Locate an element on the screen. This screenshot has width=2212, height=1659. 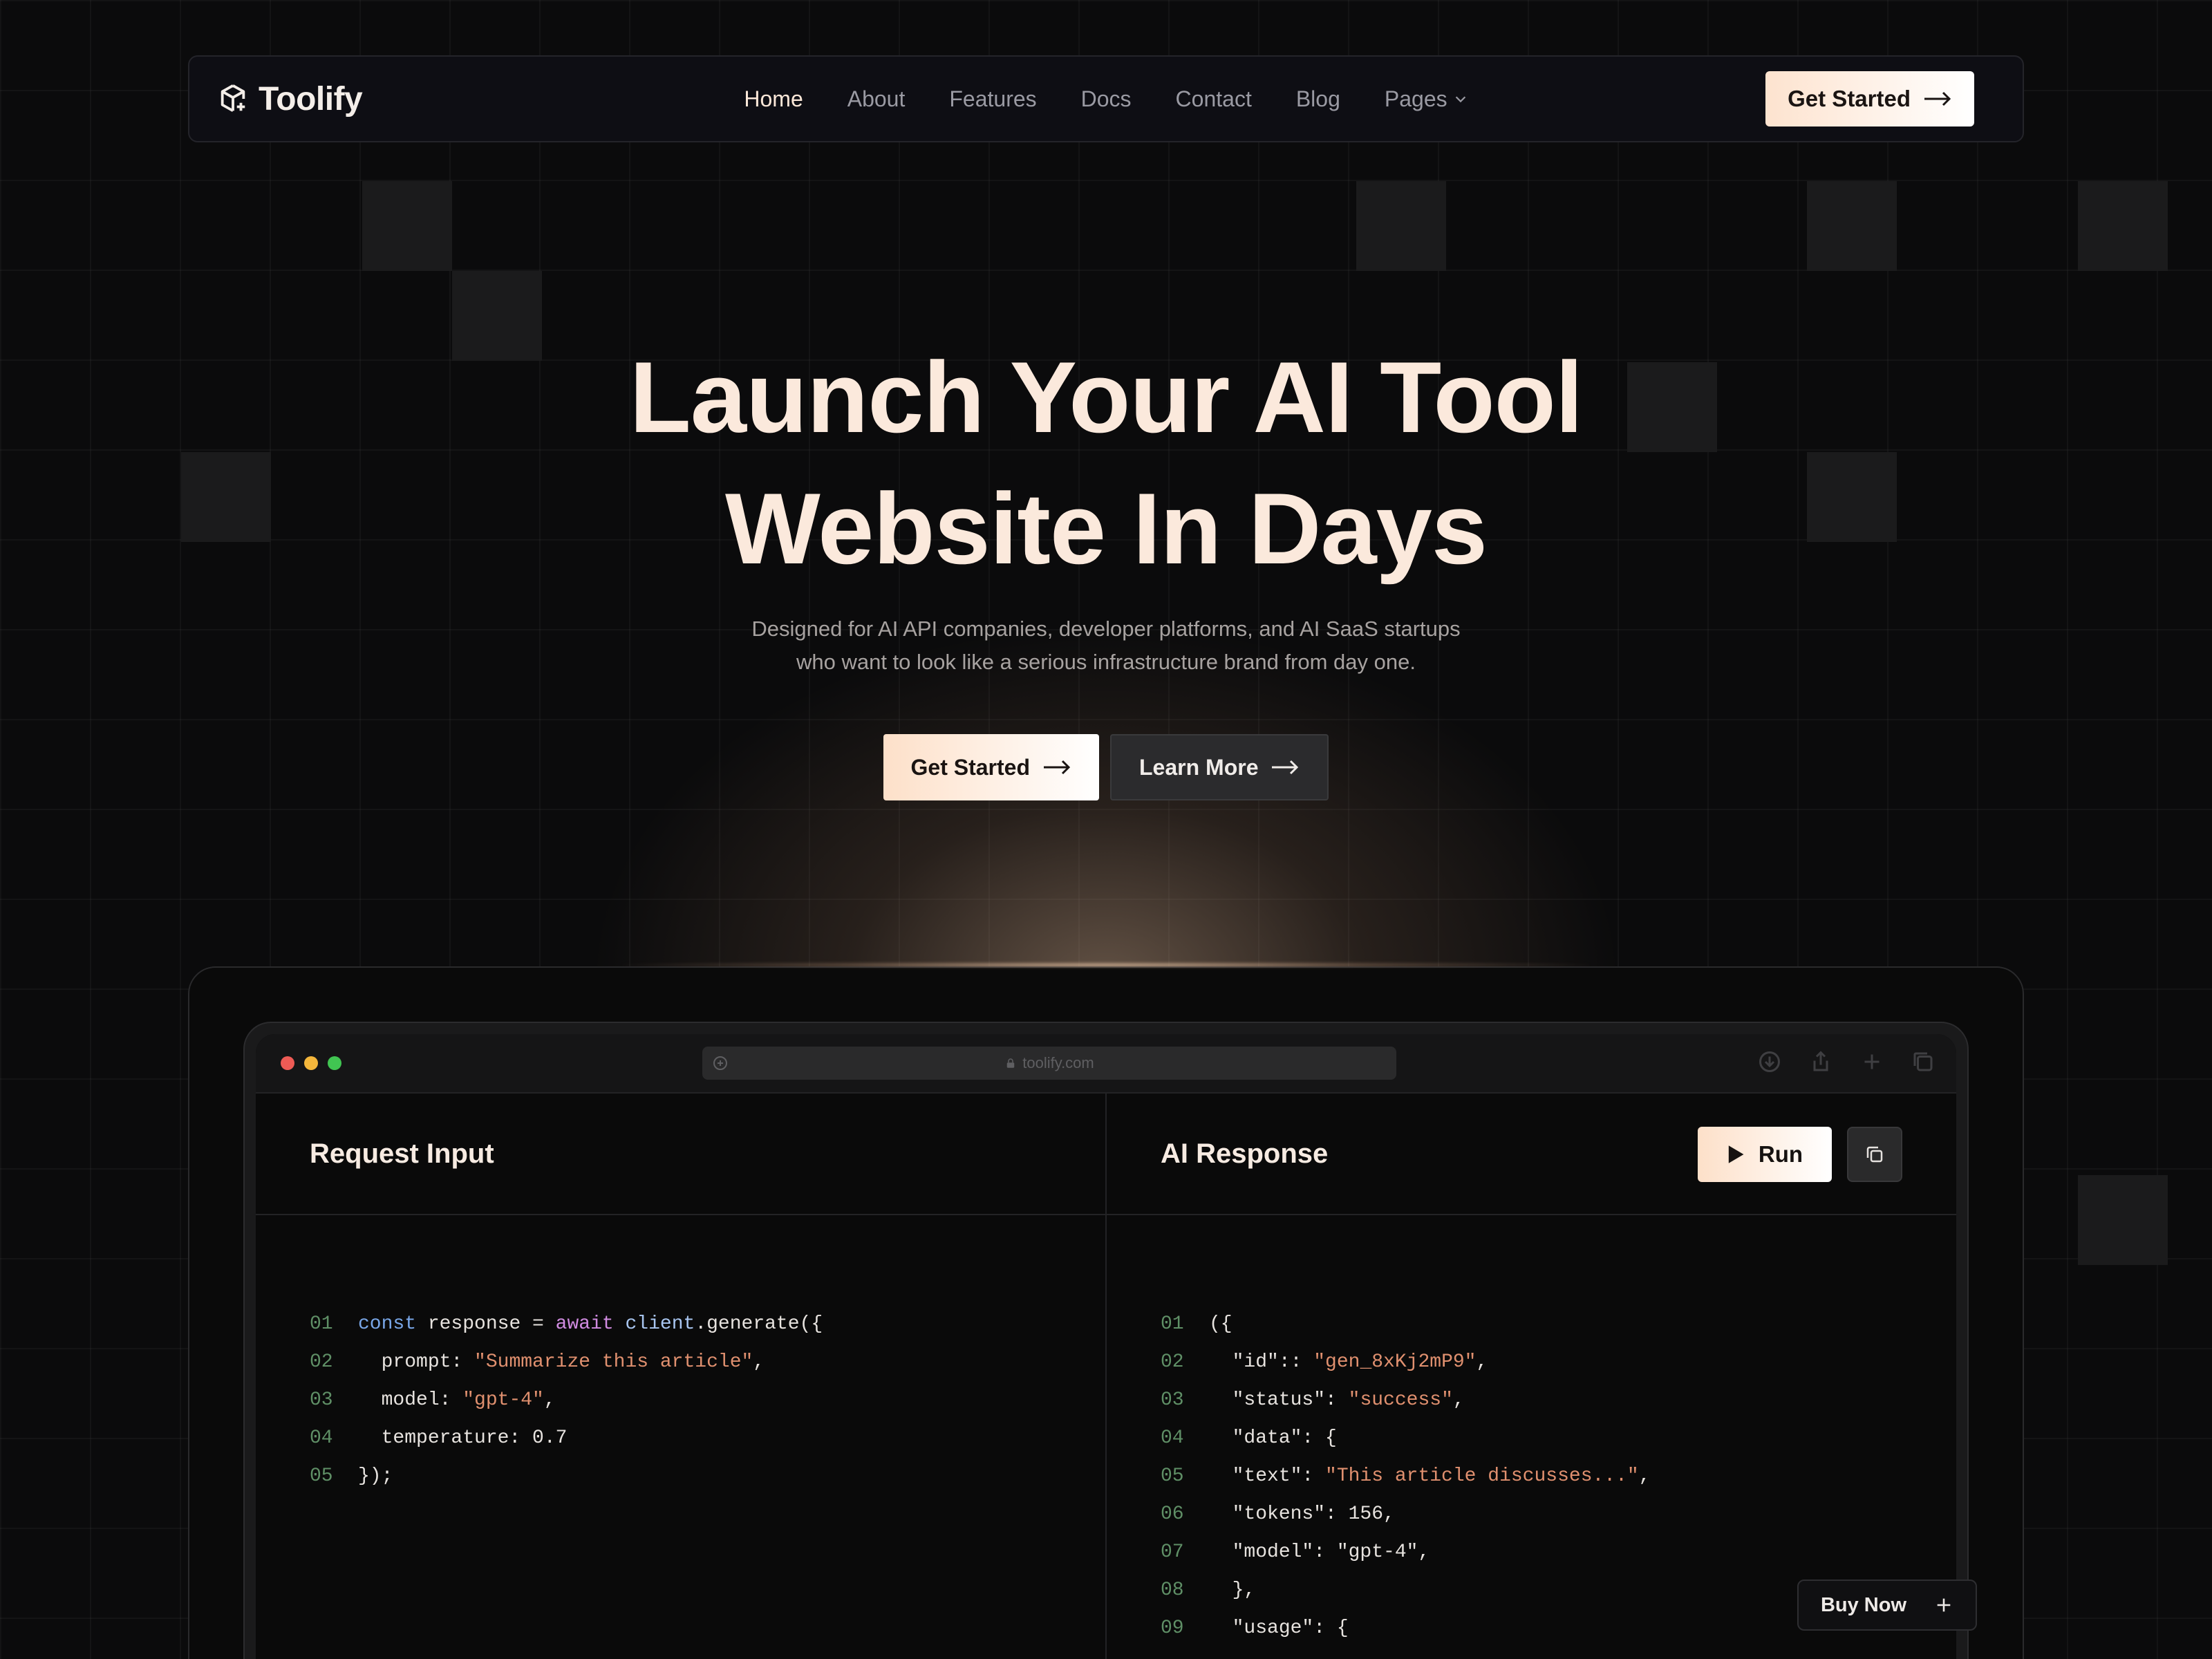
tabs-overview-icon is located at coordinates (1924, 1061).